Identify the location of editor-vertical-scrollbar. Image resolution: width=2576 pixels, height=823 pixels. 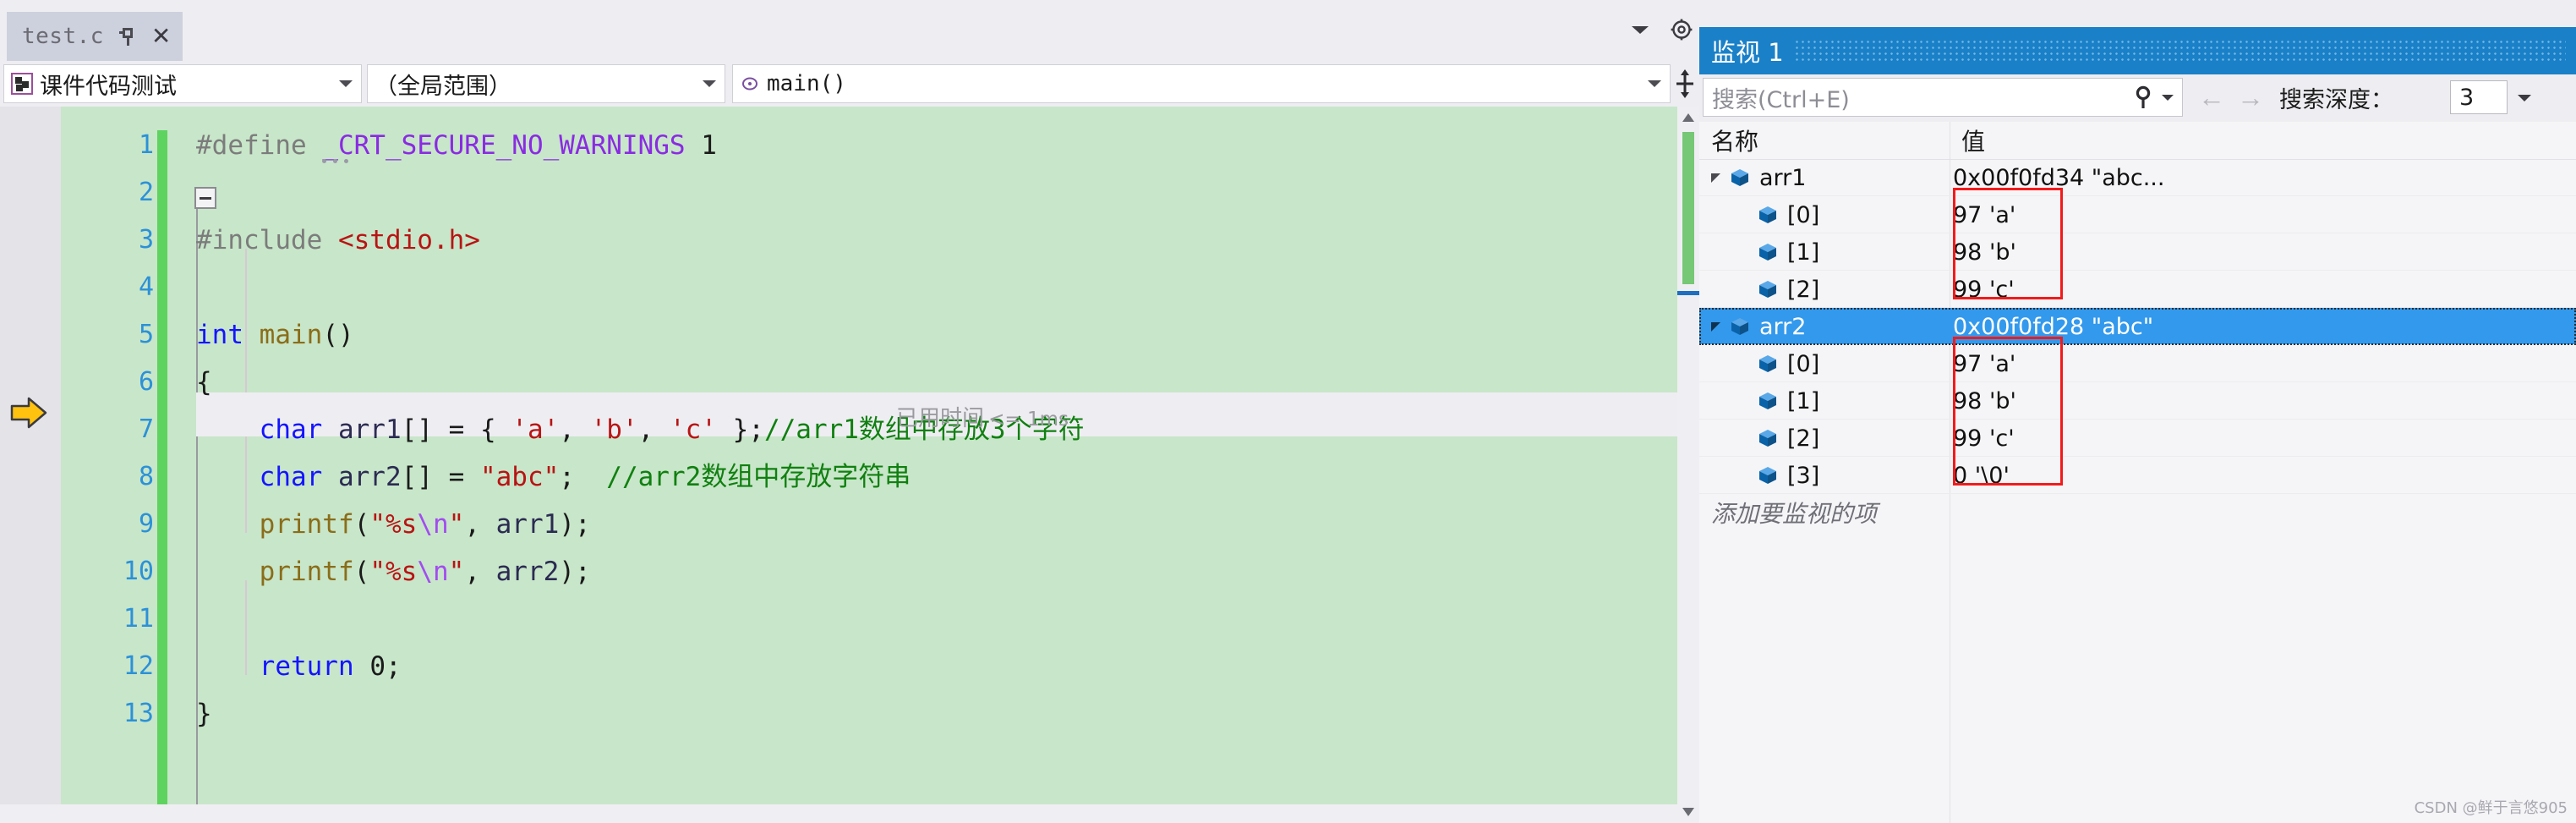
(1688, 465).